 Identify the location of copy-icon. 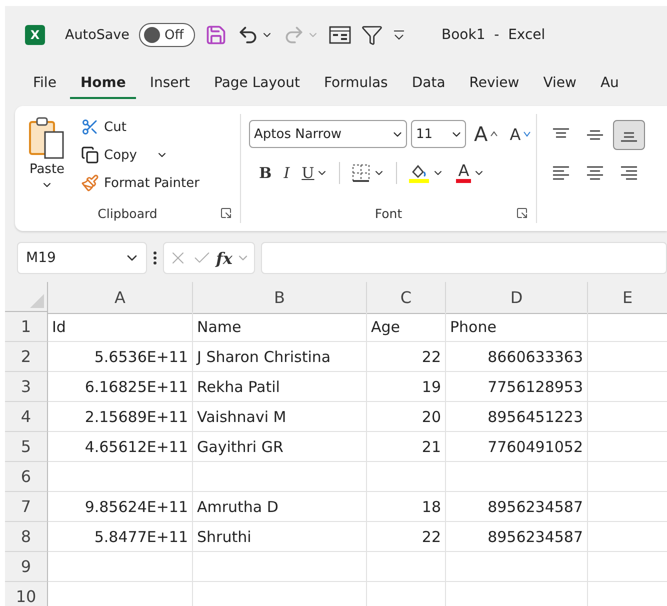
(90, 155).